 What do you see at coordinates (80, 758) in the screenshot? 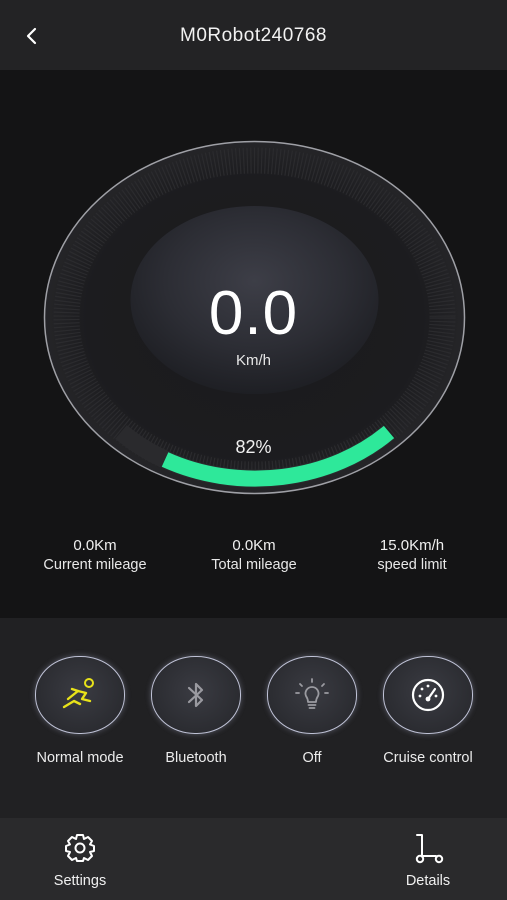
I see `normal-mode-label: Normal mode` at bounding box center [80, 758].